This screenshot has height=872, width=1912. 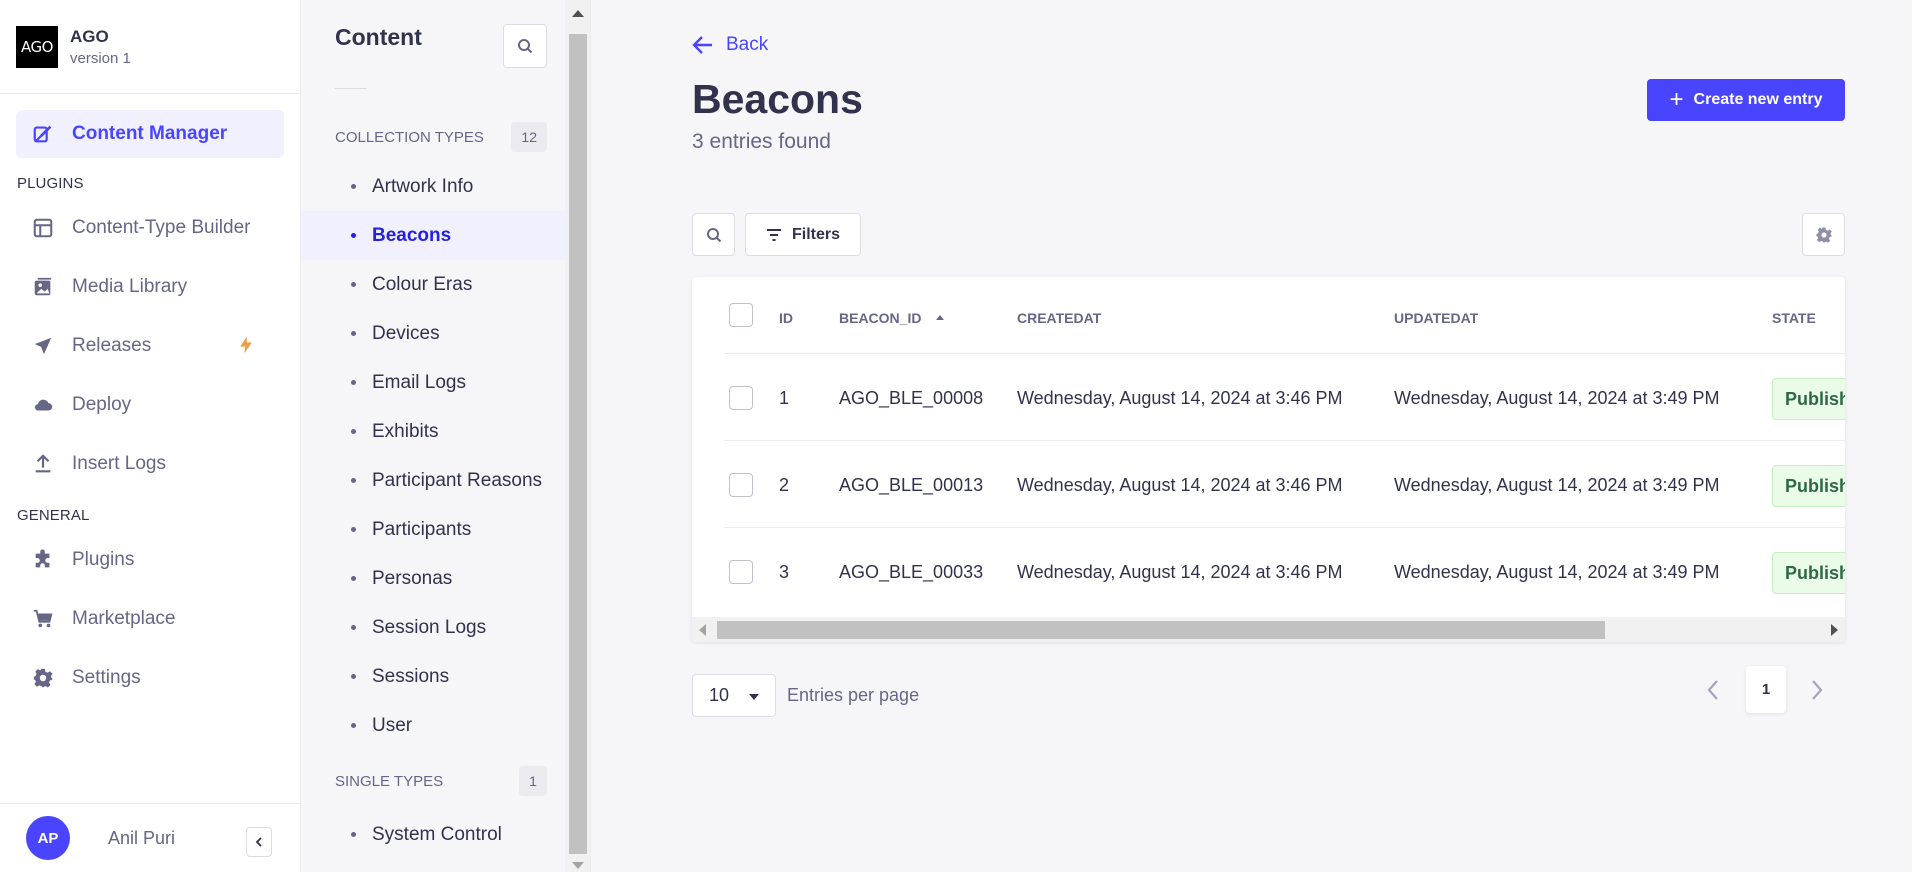 I want to click on header-label: UPDATEDAT, so click(x=1436, y=318).